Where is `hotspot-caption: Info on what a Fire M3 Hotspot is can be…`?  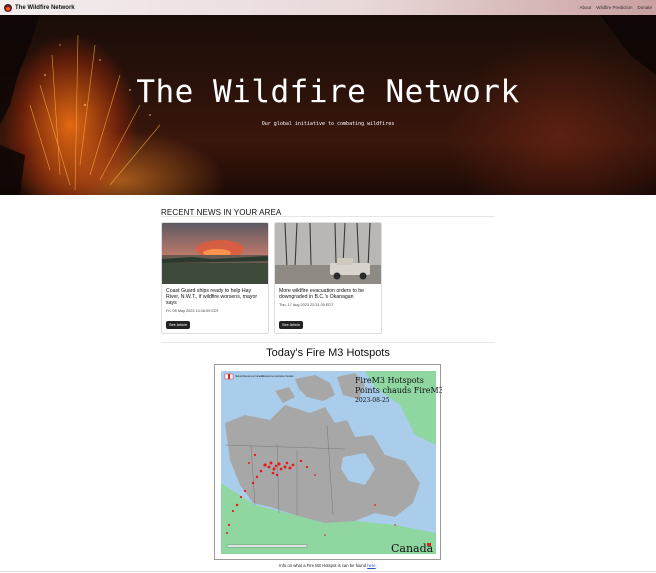
hotspot-caption: Info on what a Fire M3 Hotspot is can be… is located at coordinates (328, 565).